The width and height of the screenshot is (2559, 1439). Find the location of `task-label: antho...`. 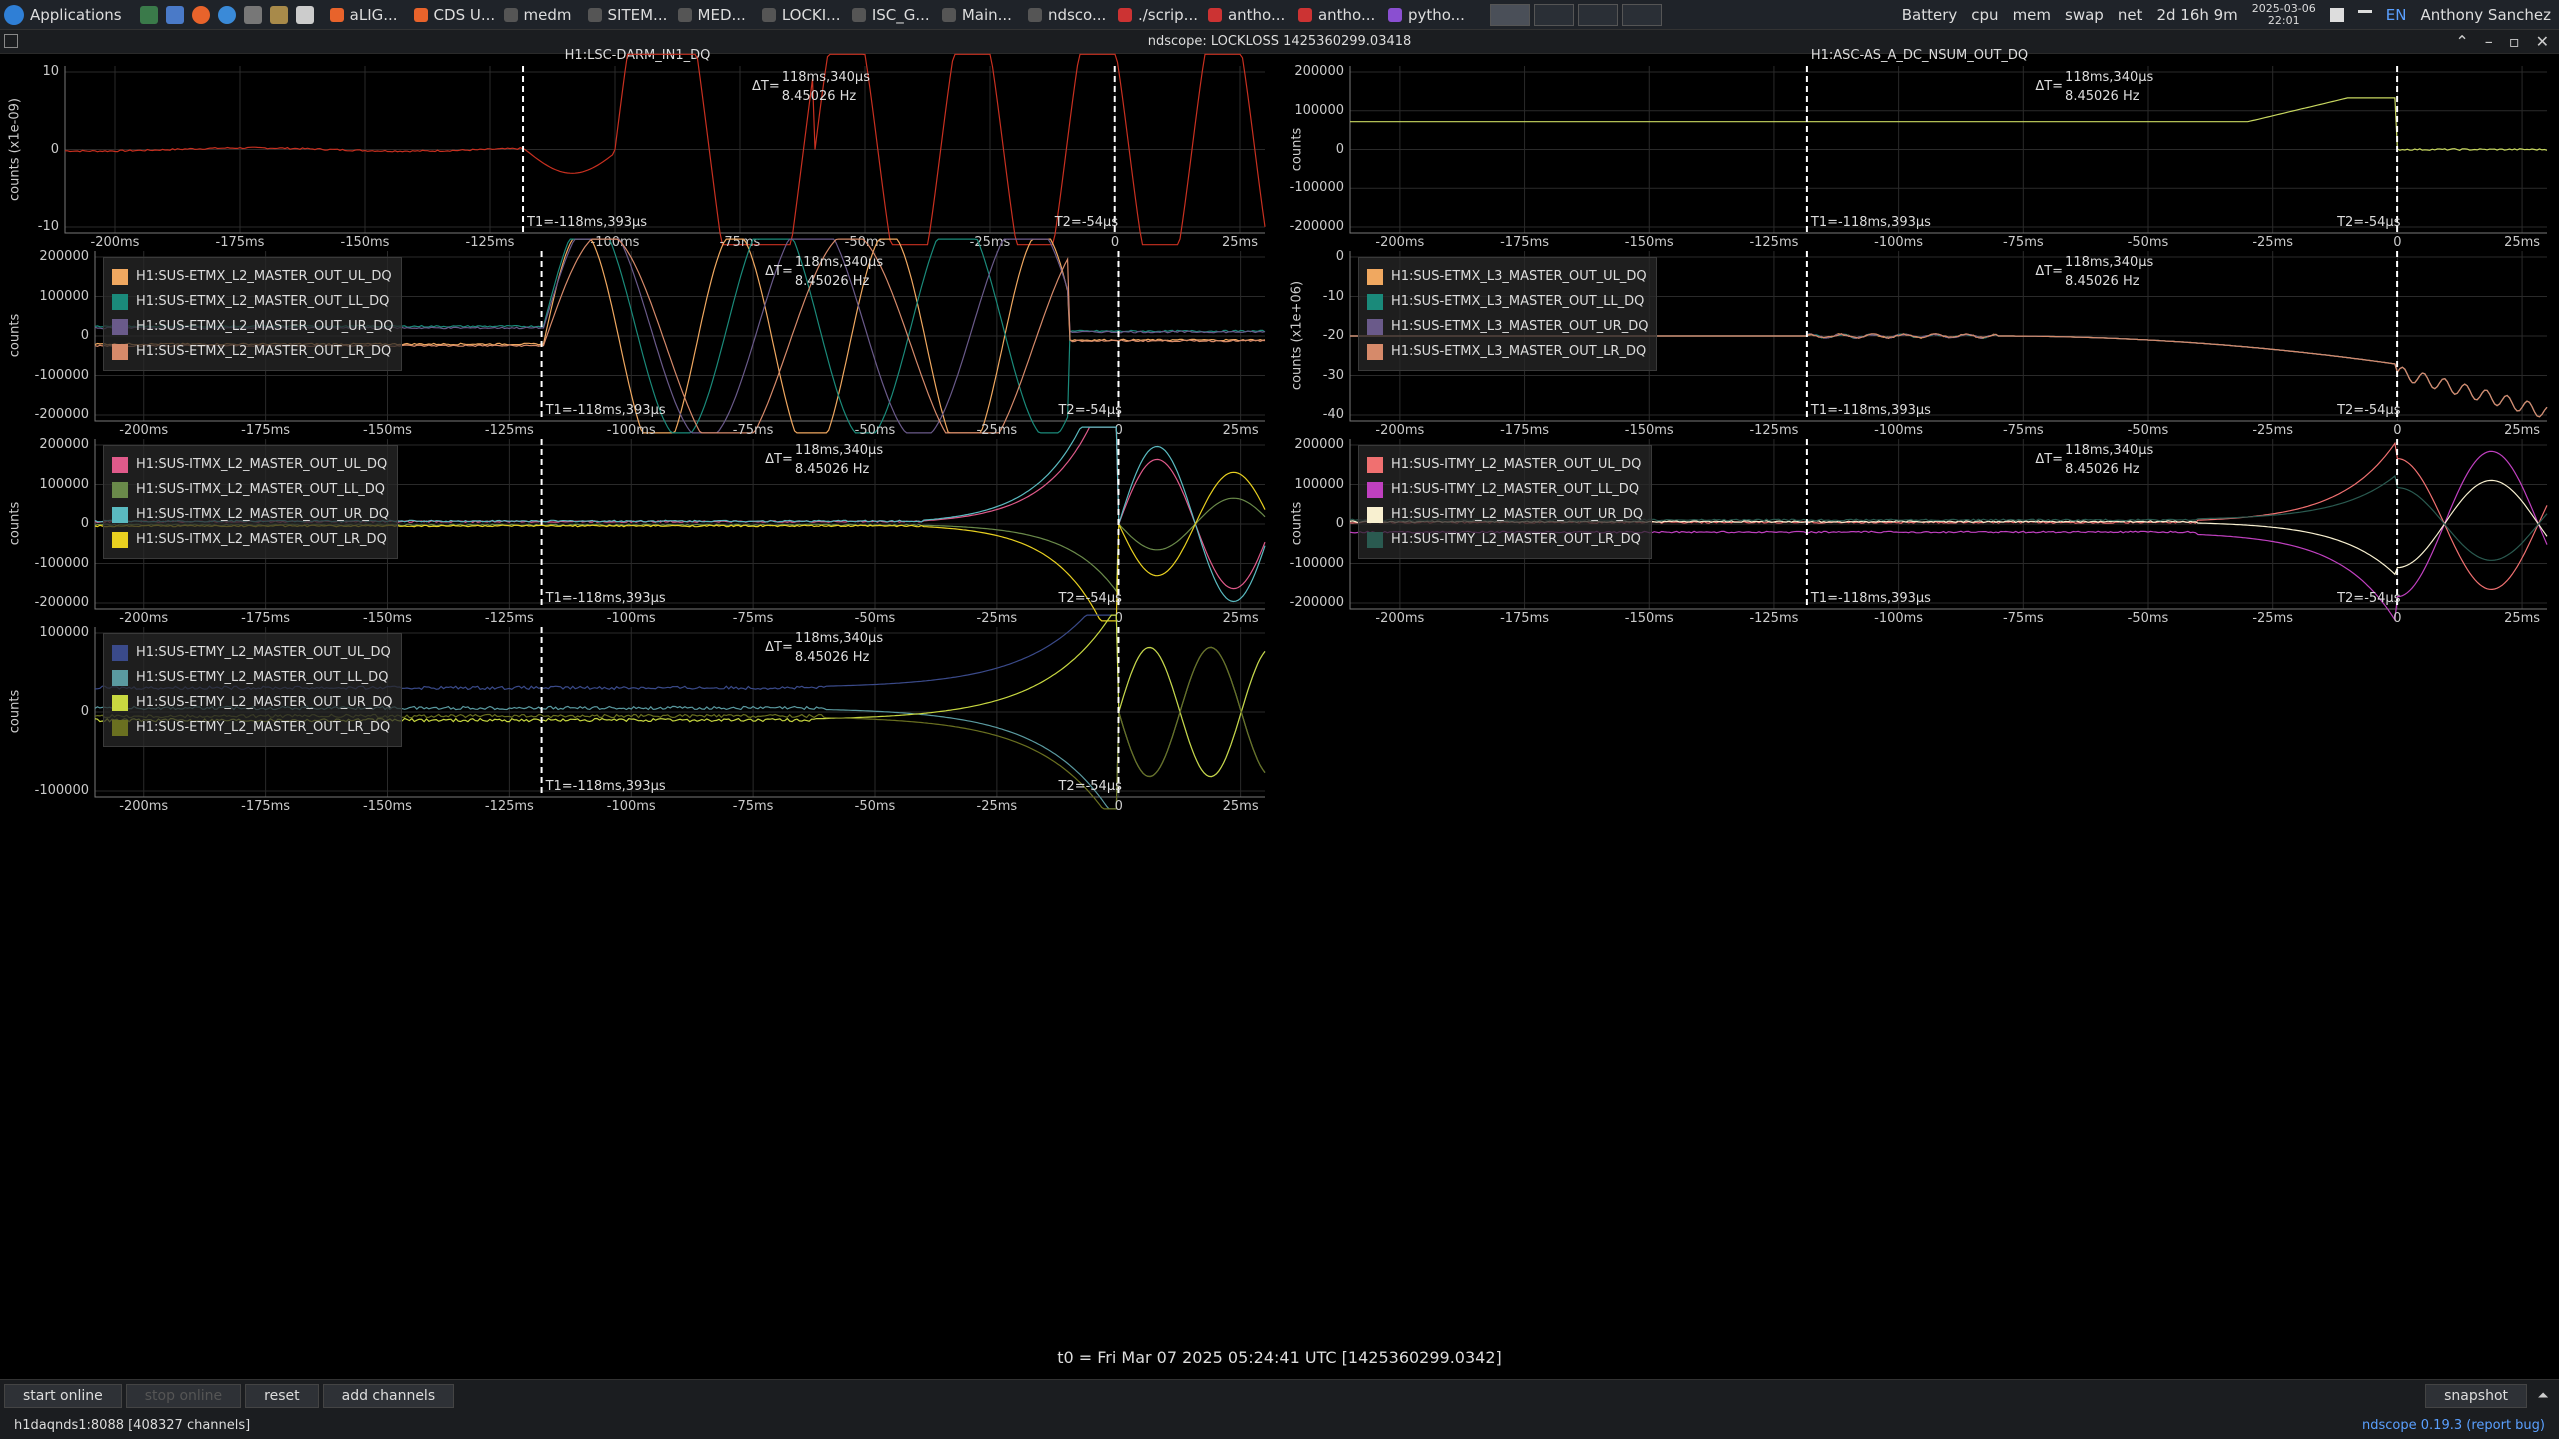

task-label: antho... is located at coordinates (1256, 14).